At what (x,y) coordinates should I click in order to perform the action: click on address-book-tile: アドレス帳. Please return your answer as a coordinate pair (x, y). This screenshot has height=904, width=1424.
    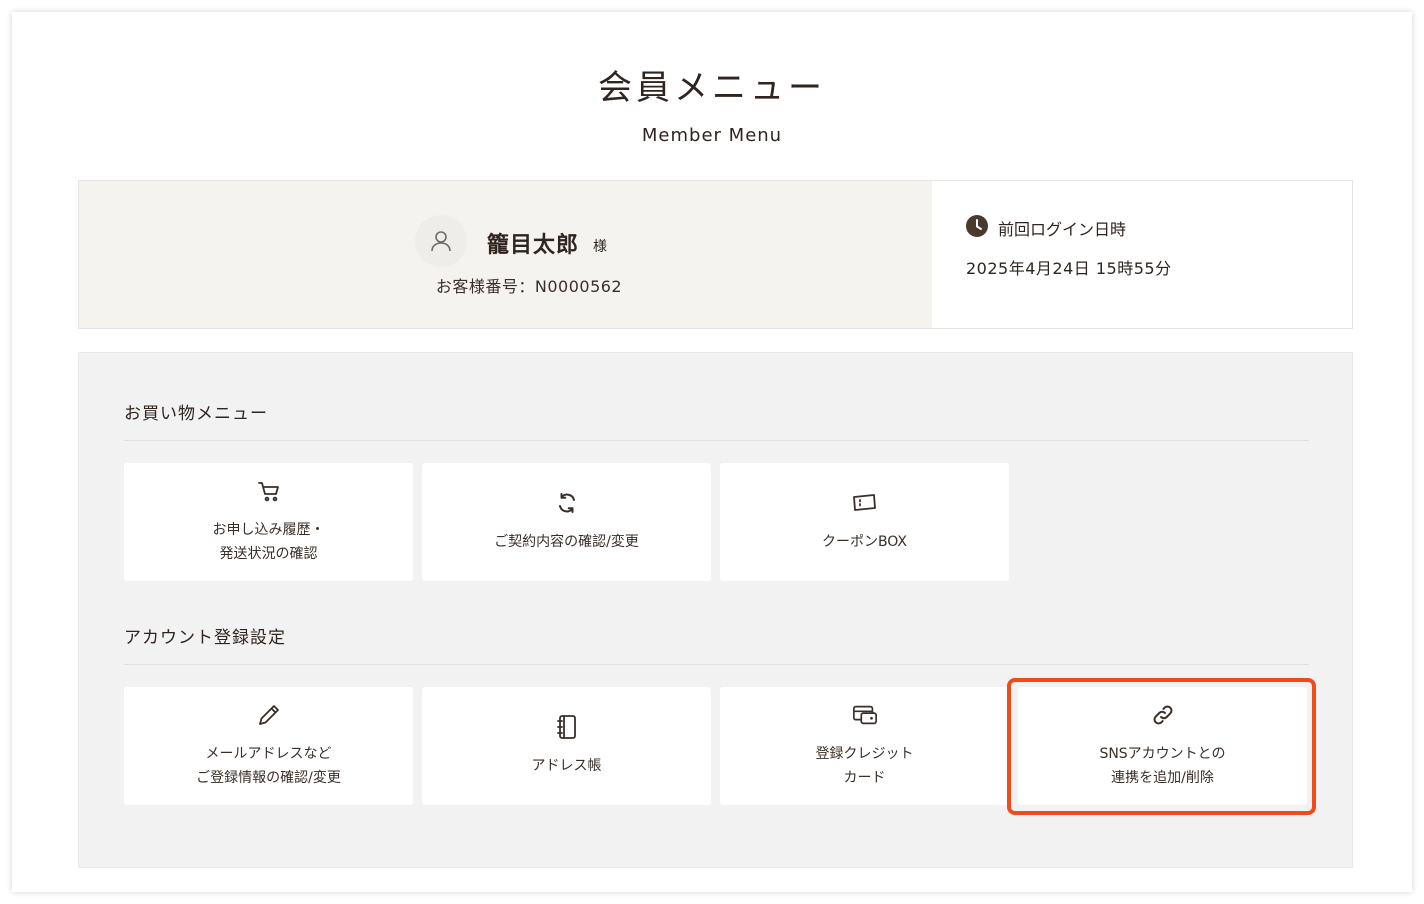
    Looking at the image, I should click on (566, 746).